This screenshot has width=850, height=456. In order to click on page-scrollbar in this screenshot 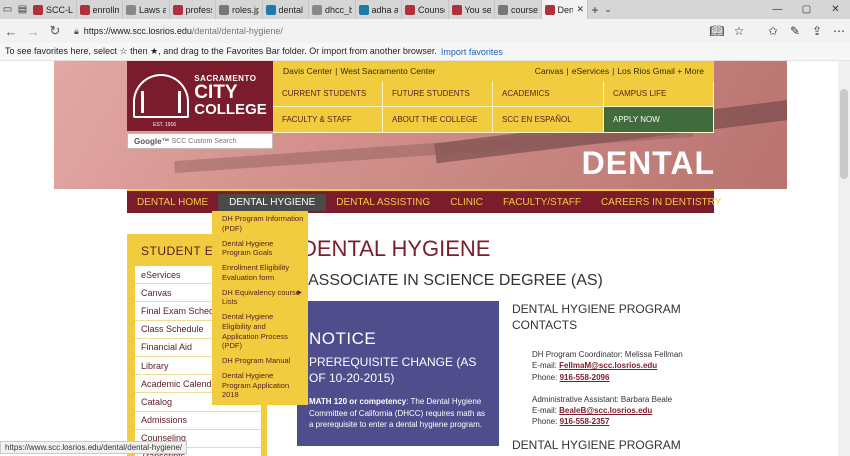, I will do `click(844, 258)`.